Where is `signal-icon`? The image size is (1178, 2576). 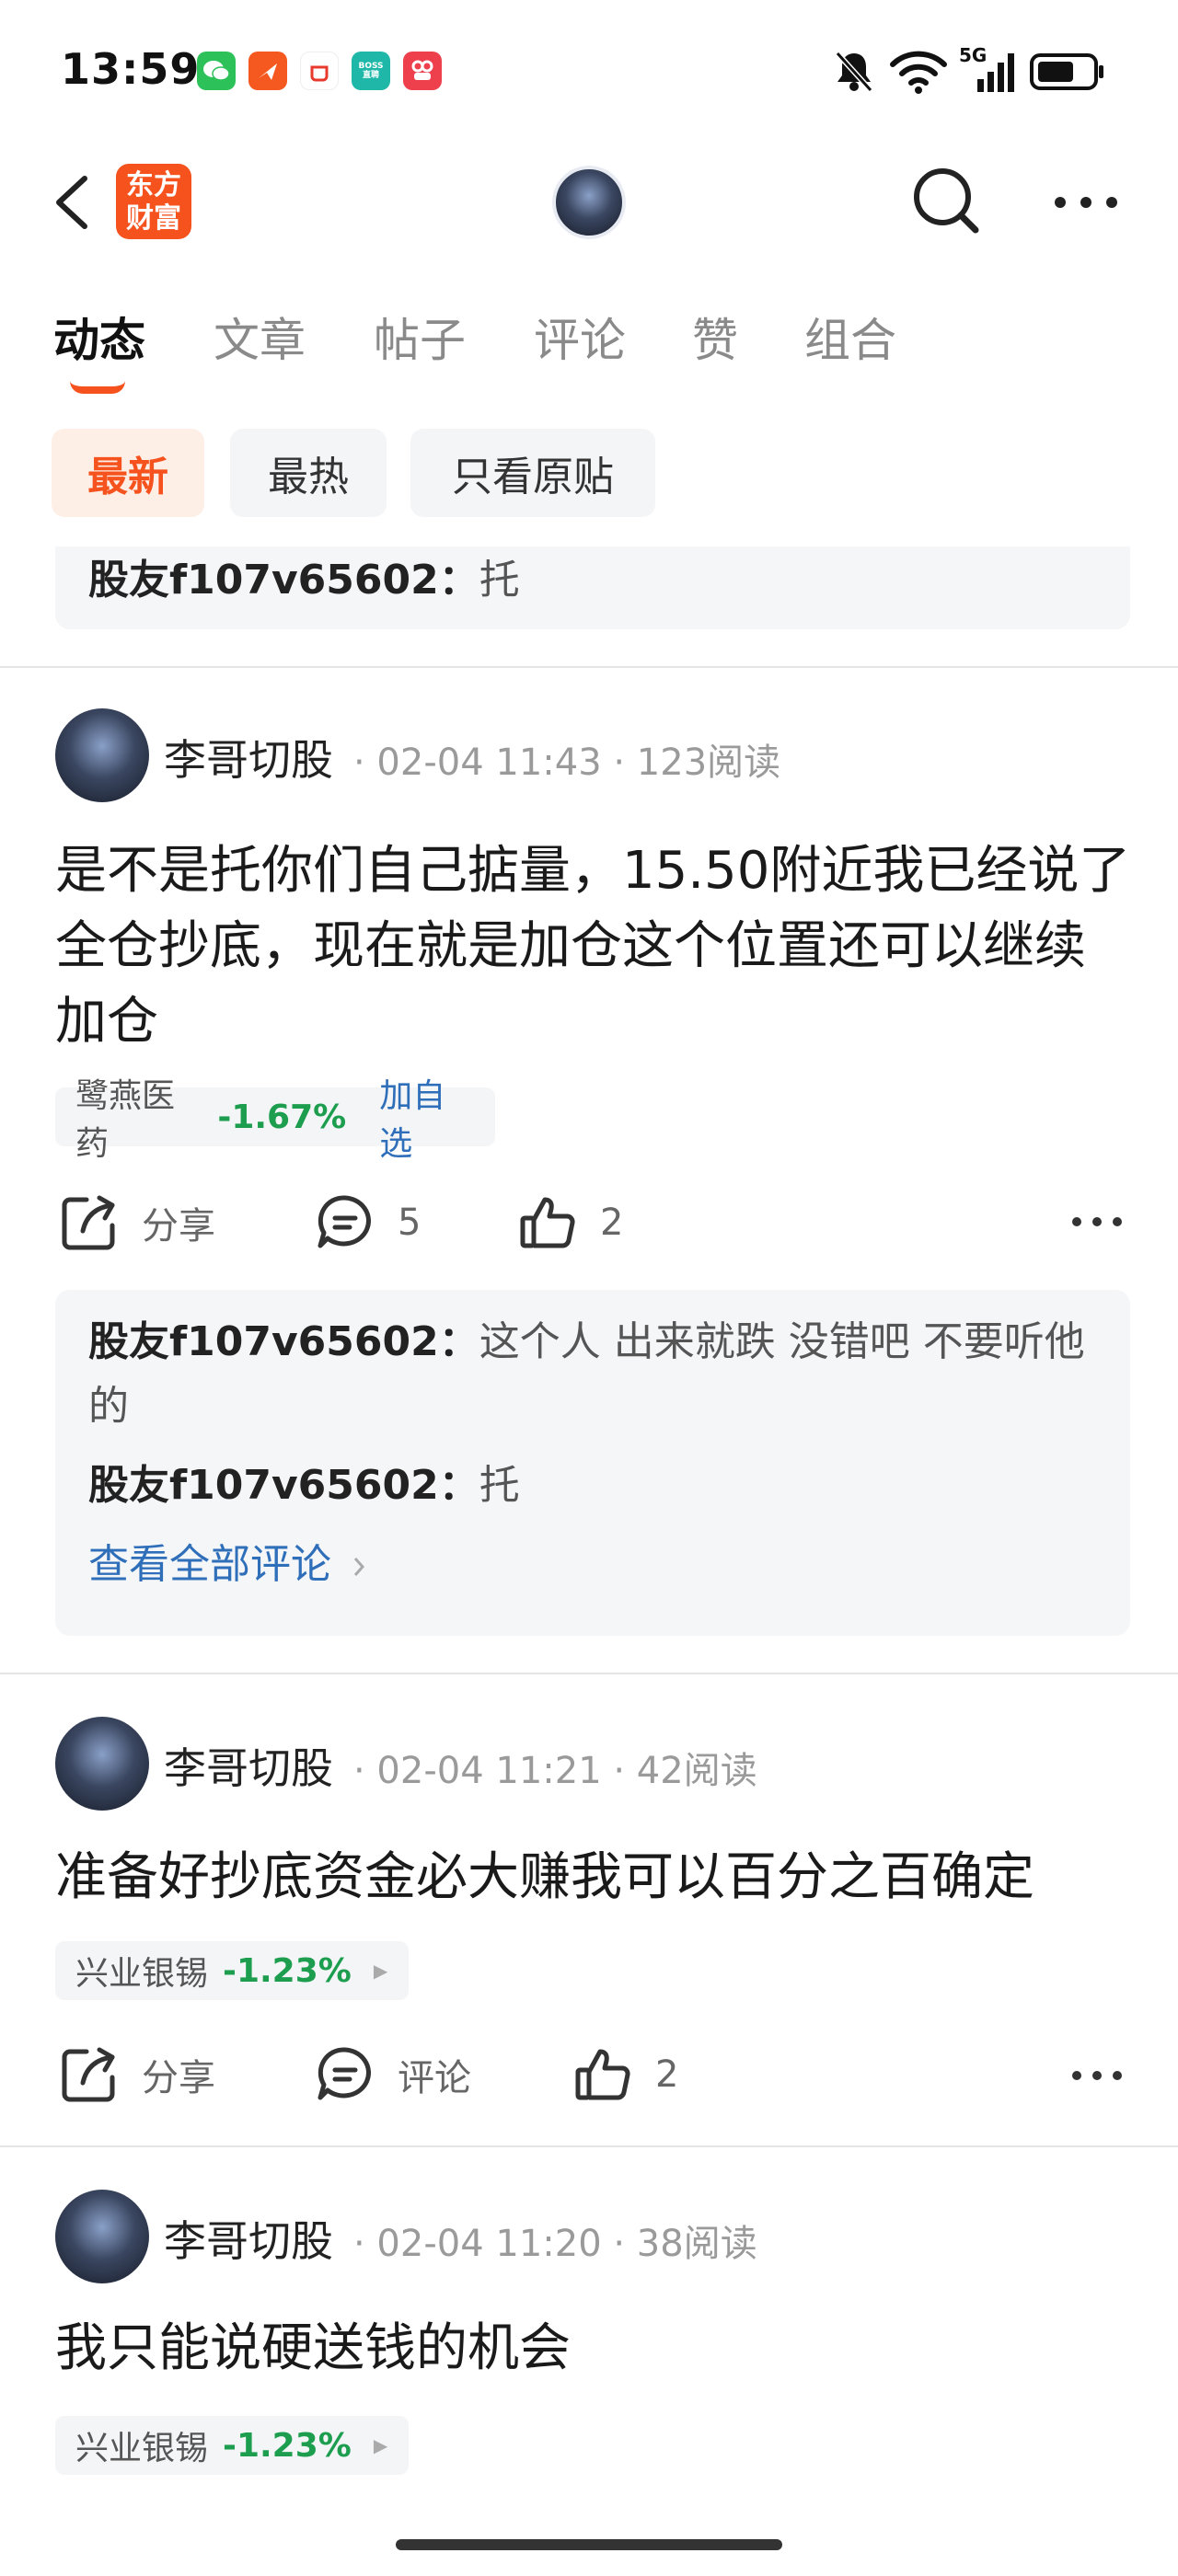 signal-icon is located at coordinates (995, 72).